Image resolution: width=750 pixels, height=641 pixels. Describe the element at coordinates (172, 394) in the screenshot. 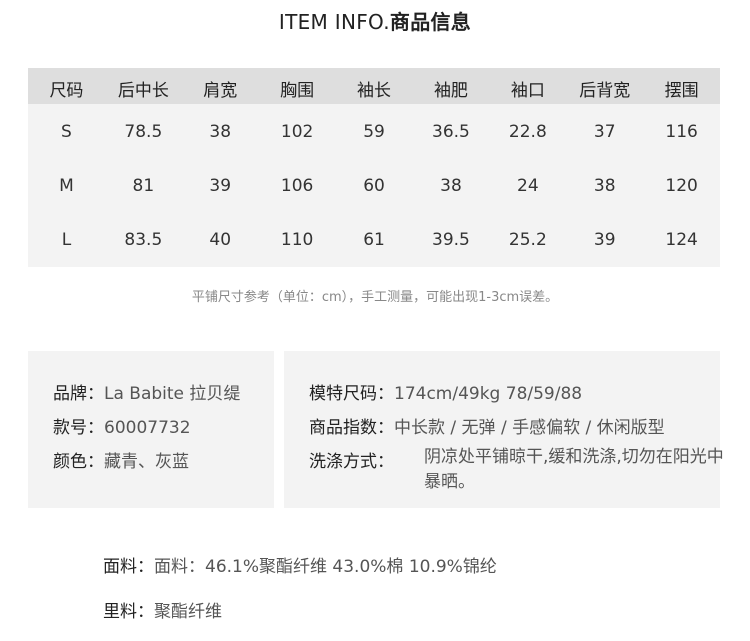

I see `brand-value: La Babite 拉贝缇` at that location.